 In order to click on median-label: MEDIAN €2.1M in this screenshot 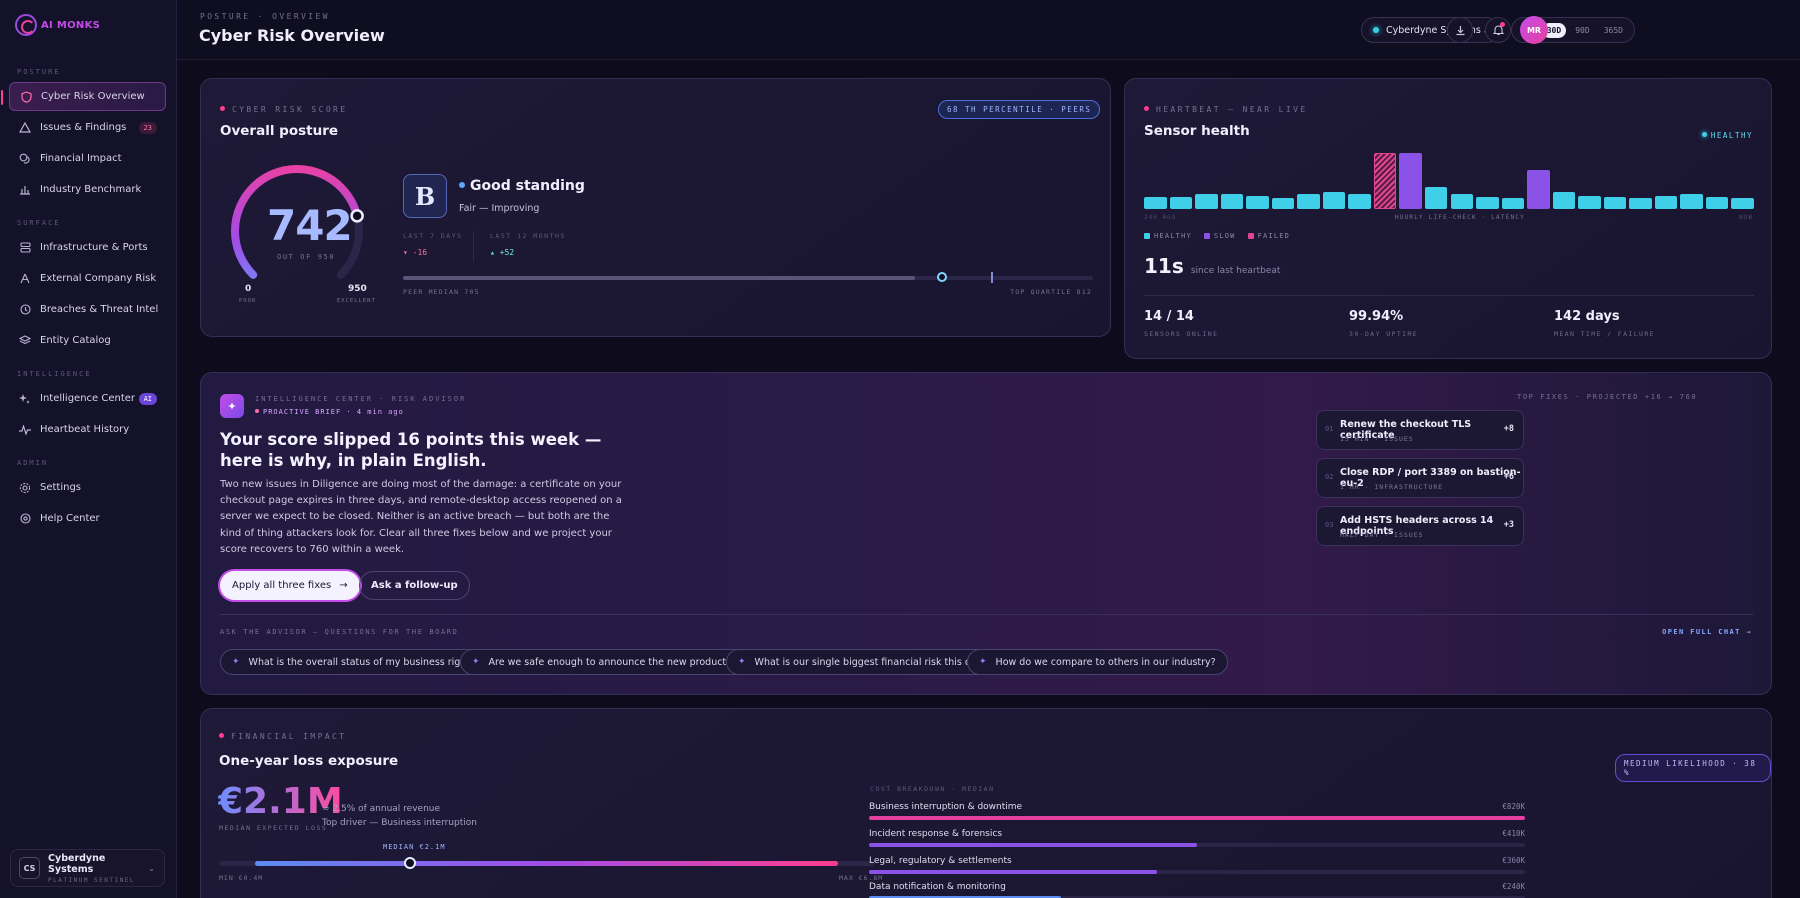, I will do `click(414, 847)`.